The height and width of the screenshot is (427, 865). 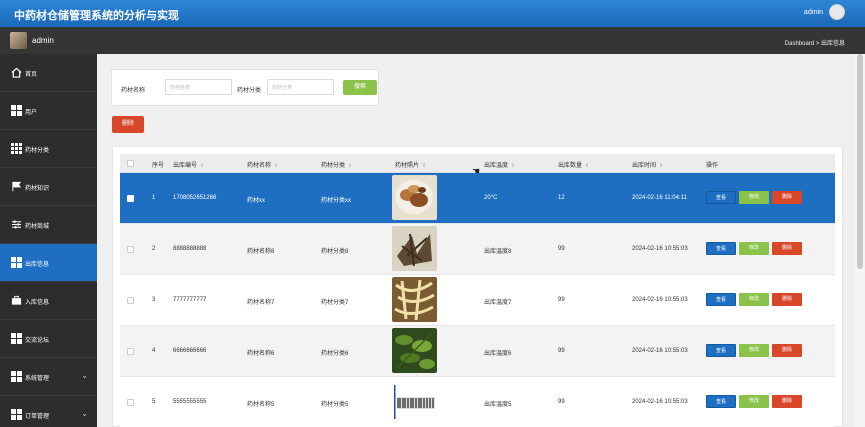 What do you see at coordinates (158, 164) in the screenshot?
I see `col-index: 序号` at bounding box center [158, 164].